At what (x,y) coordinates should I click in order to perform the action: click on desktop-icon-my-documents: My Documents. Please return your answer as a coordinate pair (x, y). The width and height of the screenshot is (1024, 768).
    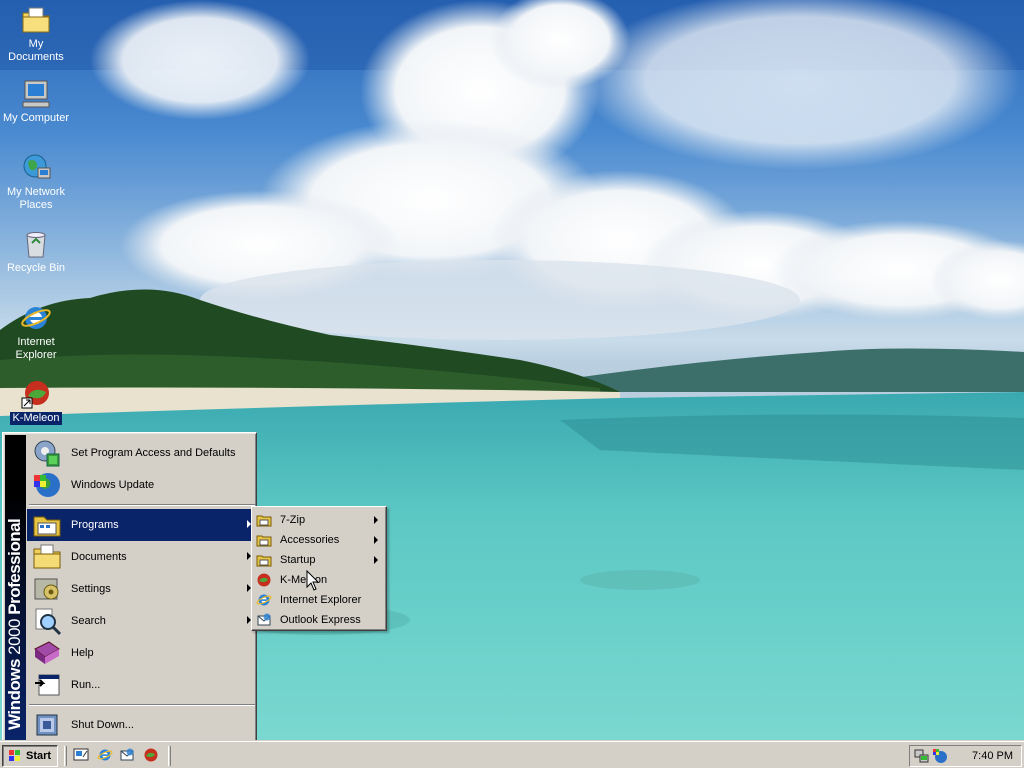
    Looking at the image, I should click on (37, 34).